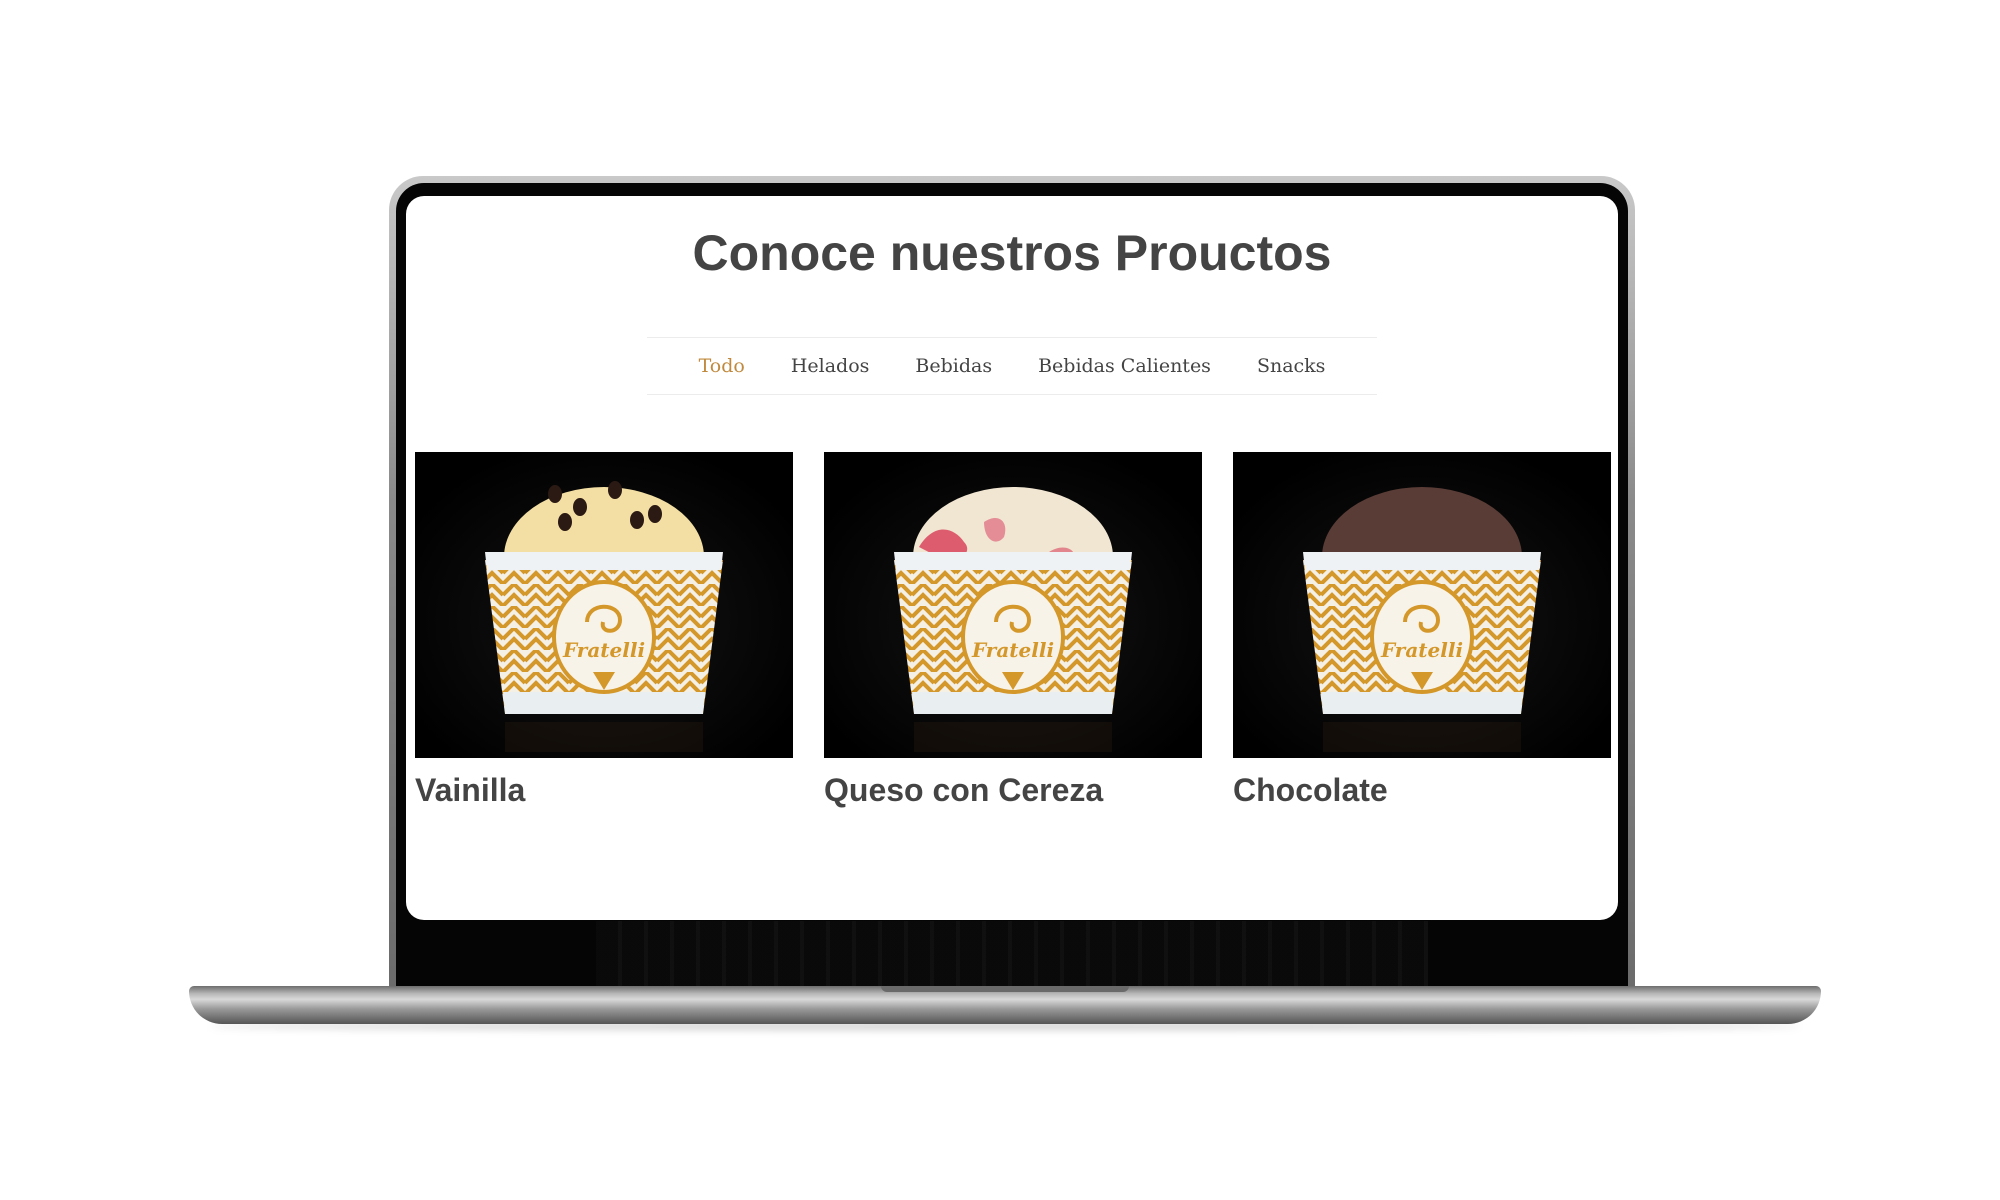  What do you see at coordinates (1013, 790) in the screenshot?
I see `product-name: Queso con Cereza` at bounding box center [1013, 790].